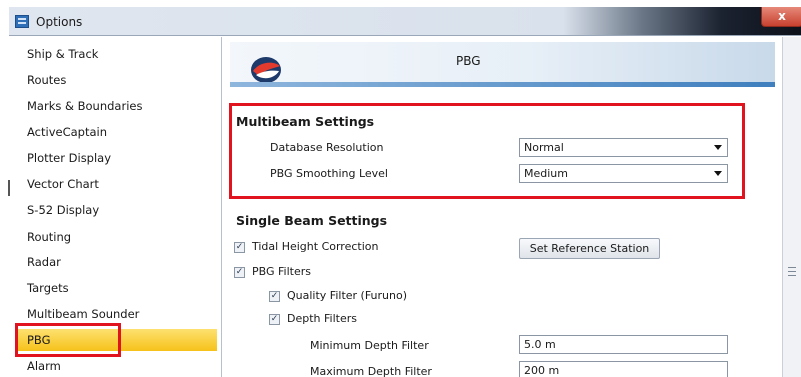  What do you see at coordinates (9, 188) in the screenshot?
I see `window-edge-marker` at bounding box center [9, 188].